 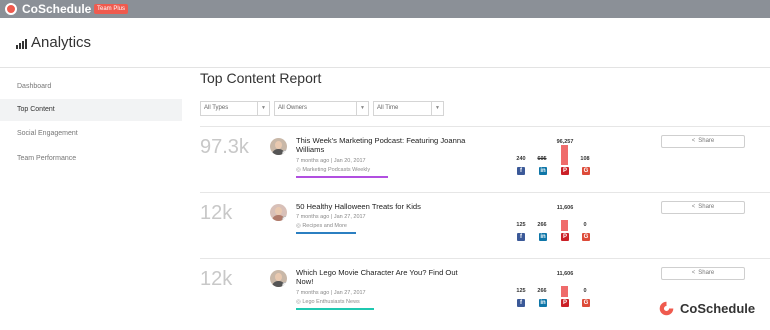 I want to click on type-filter-value: All Types, so click(x=216, y=108).